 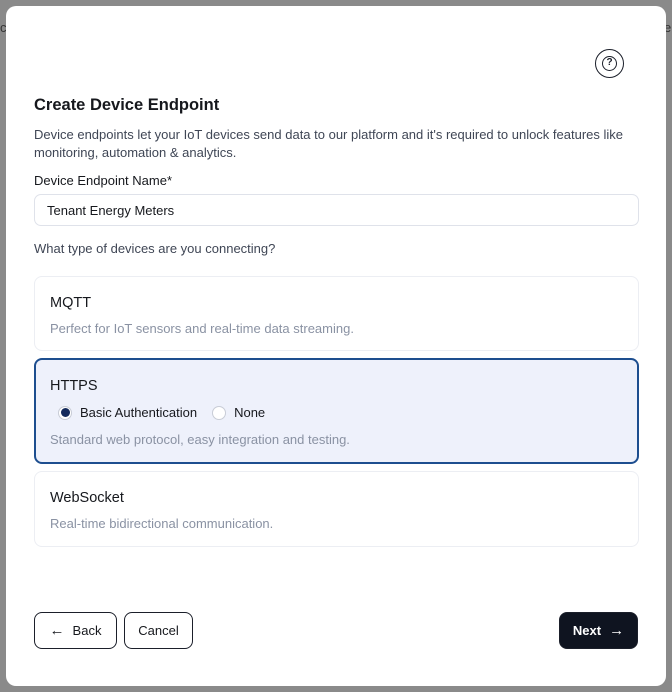 What do you see at coordinates (587, 630) in the screenshot?
I see `next-button-label: Next` at bounding box center [587, 630].